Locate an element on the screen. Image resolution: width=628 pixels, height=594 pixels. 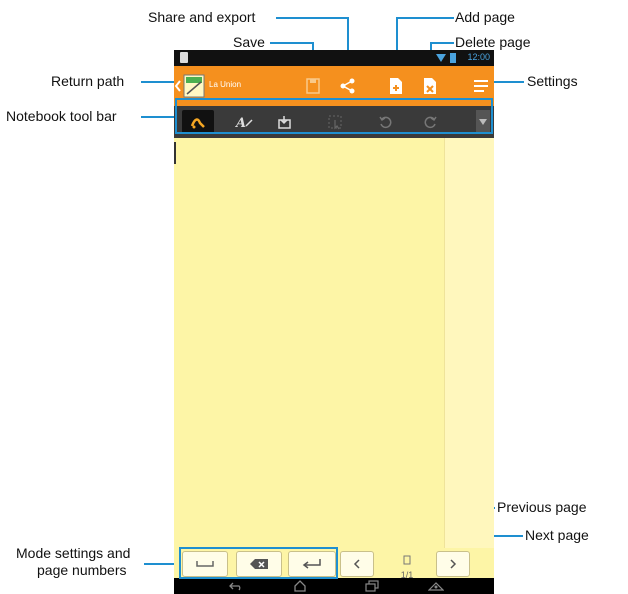
save-button is located at coordinates (313, 86).